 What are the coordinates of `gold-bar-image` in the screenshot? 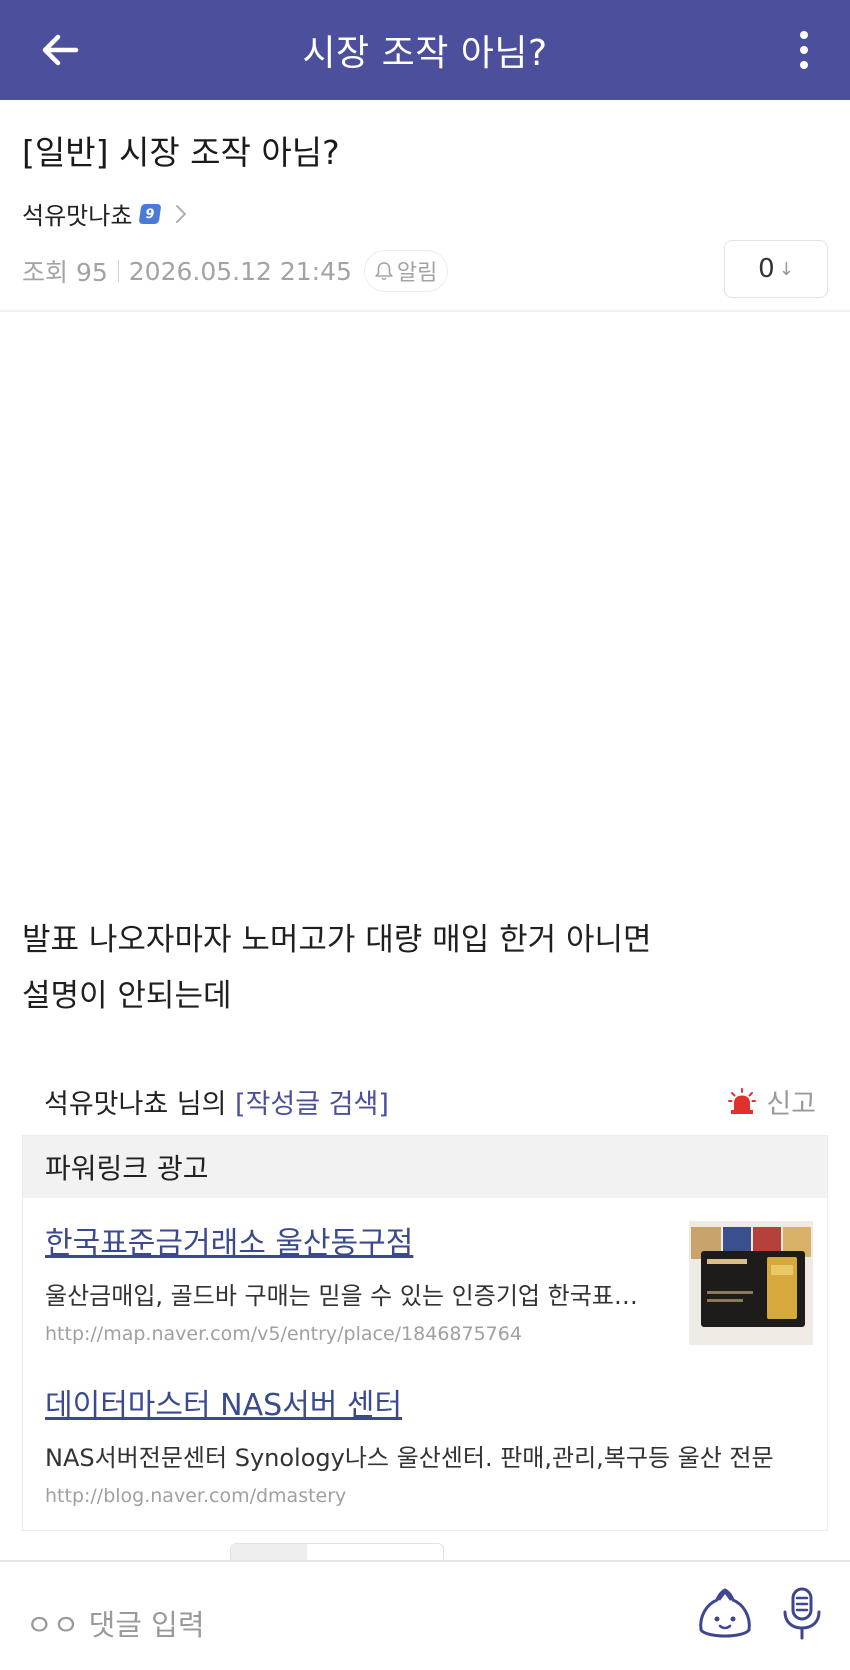 It's located at (751, 1283).